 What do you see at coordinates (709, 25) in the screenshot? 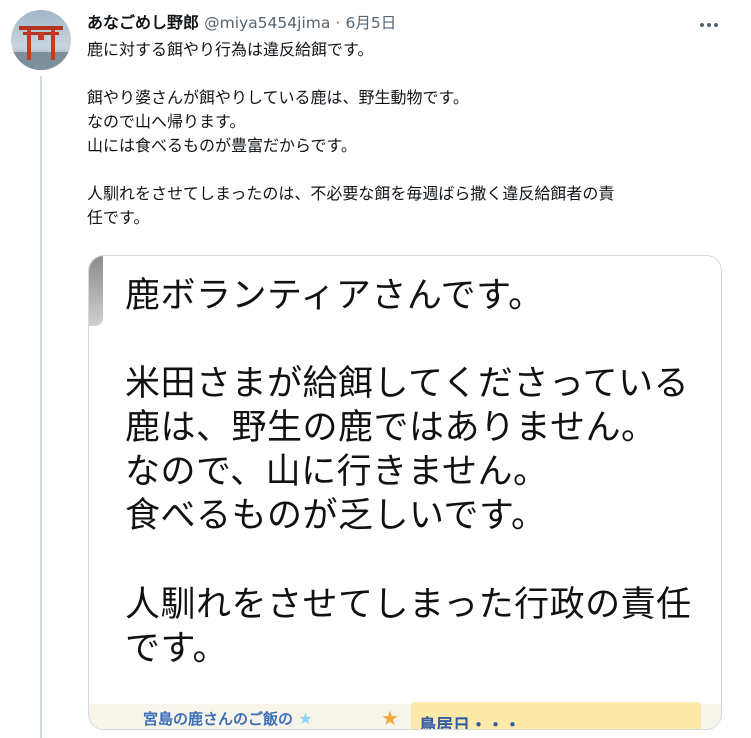
I see `more-options-button` at bounding box center [709, 25].